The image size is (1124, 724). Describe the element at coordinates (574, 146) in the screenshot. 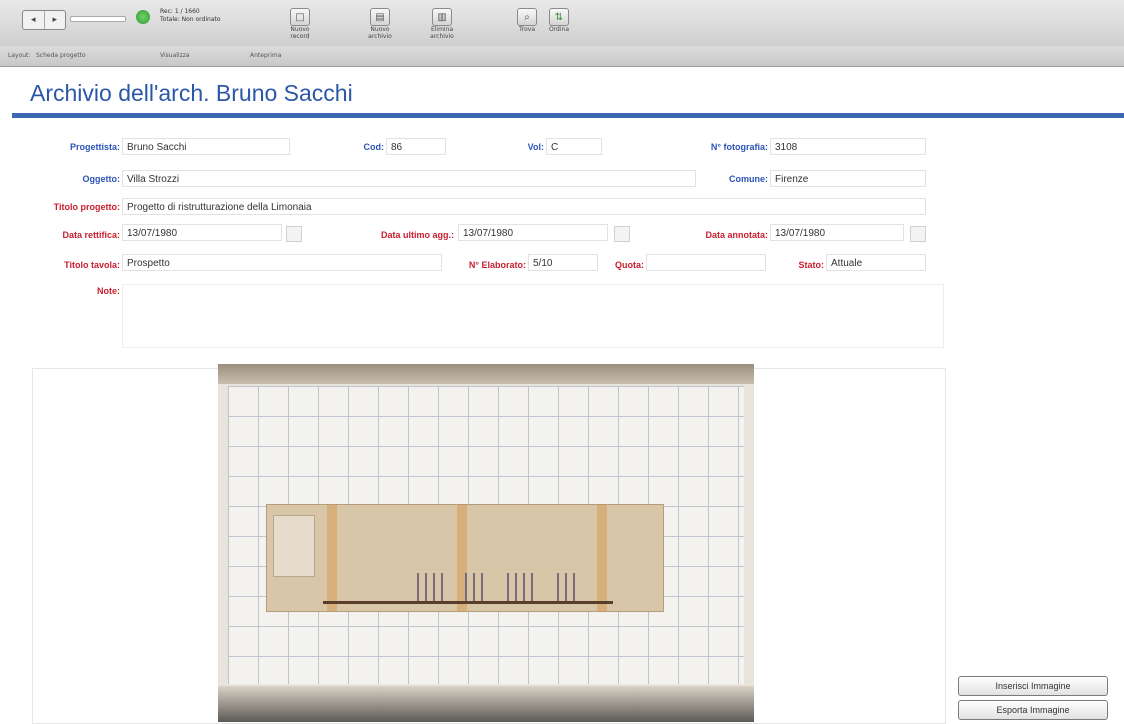

I see `vol-field: C` at that location.